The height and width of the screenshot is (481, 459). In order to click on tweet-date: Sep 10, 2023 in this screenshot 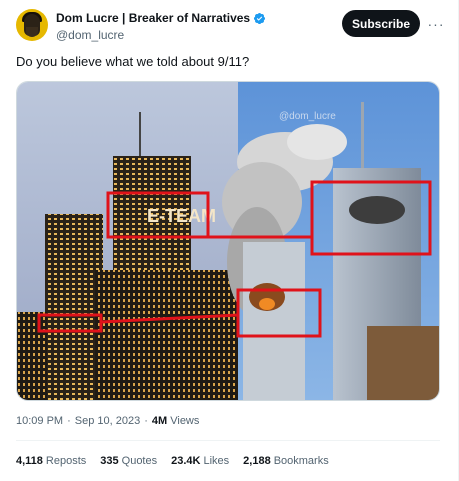, I will do `click(107, 421)`.